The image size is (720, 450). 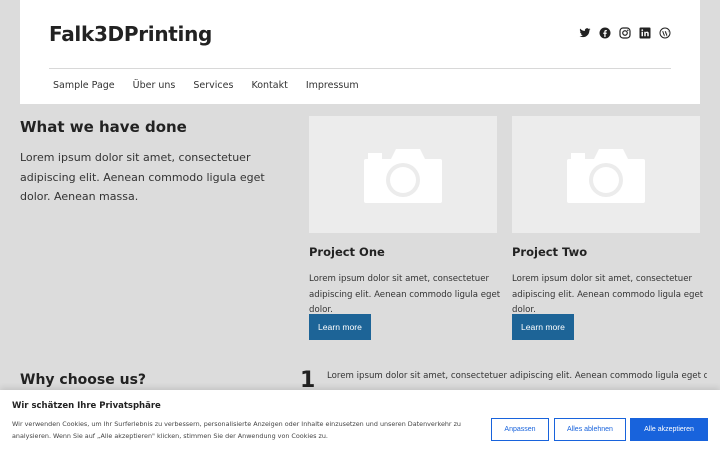 What do you see at coordinates (520, 429) in the screenshot?
I see `cookie-customize-button: Anpassen` at bounding box center [520, 429].